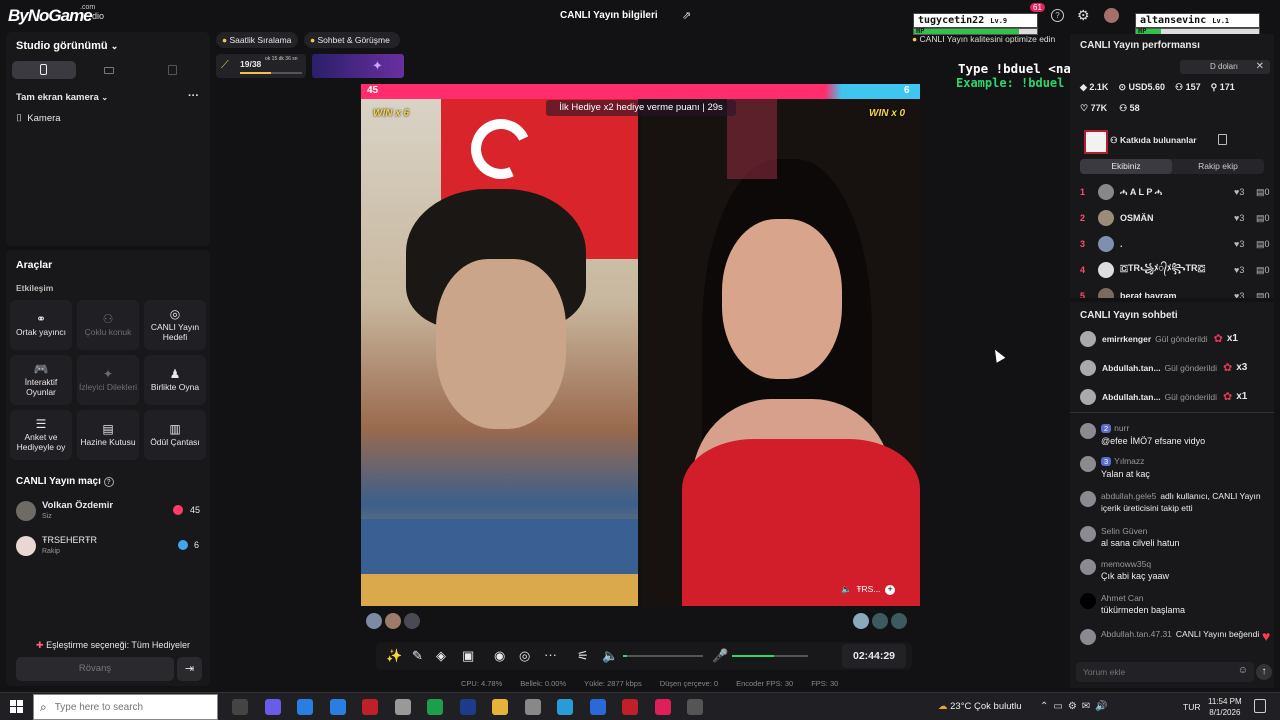  What do you see at coordinates (172, 70) in the screenshot?
I see `dual-layout-icon` at bounding box center [172, 70].